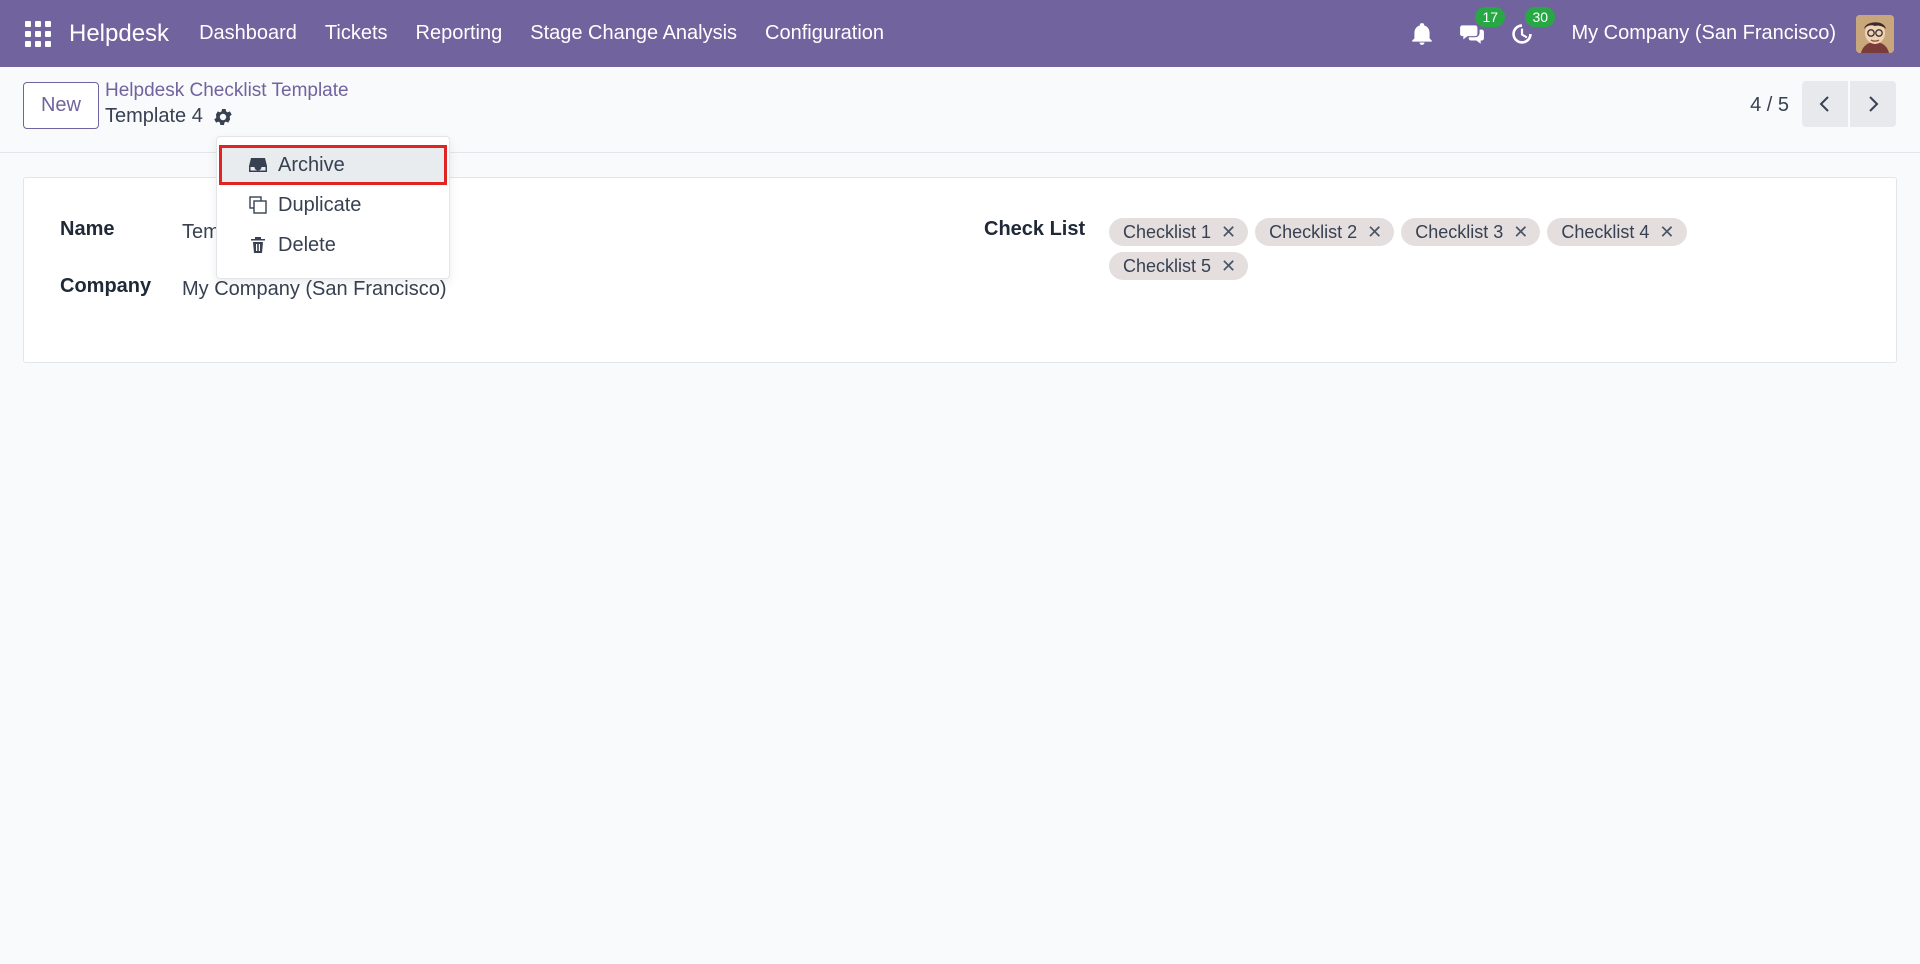 This screenshot has height=964, width=1920. I want to click on breadcrumb-current: Template 4, so click(169, 116).